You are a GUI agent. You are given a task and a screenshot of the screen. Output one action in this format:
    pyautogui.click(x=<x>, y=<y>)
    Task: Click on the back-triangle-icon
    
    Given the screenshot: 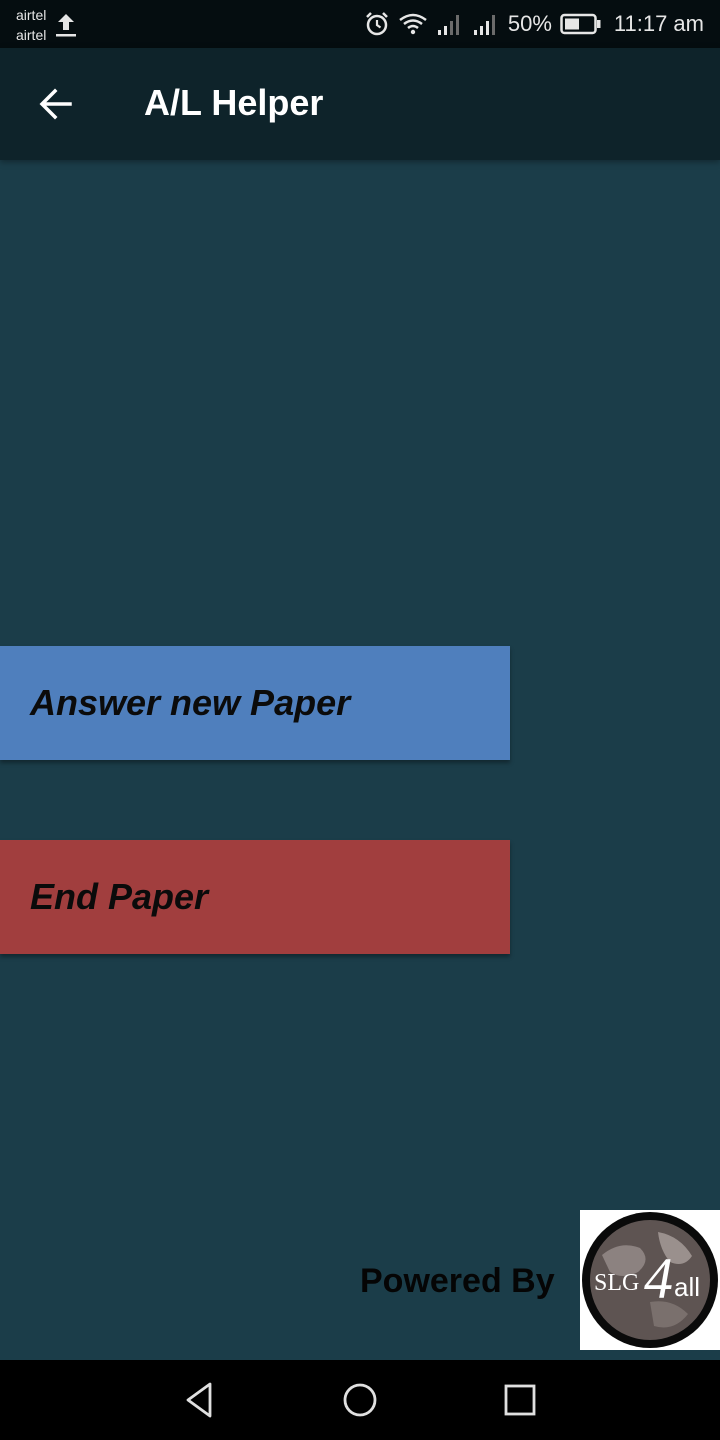 What is the action you would take?
    pyautogui.click(x=200, y=1400)
    